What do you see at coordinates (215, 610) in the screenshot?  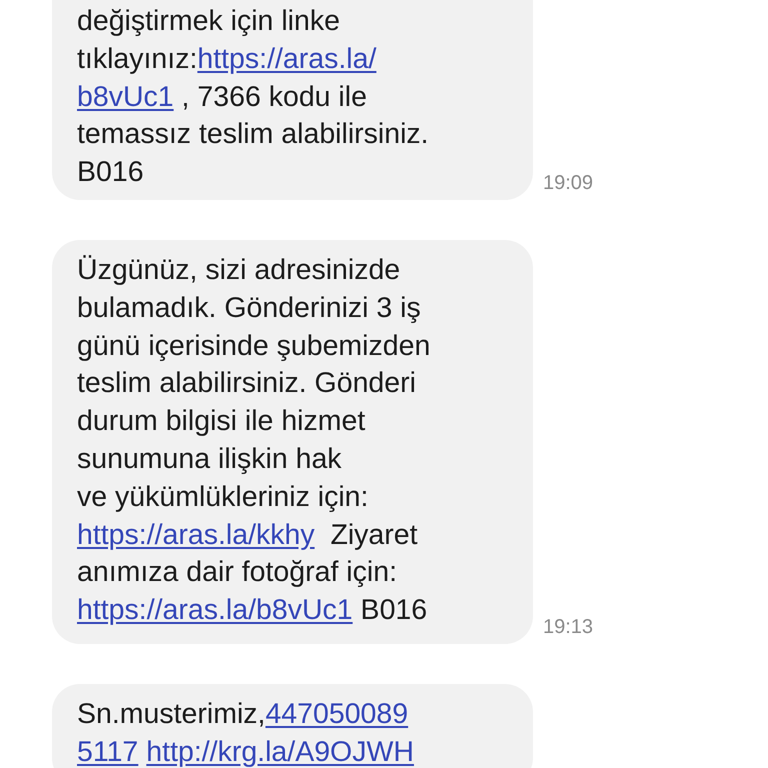 I see `message-link: https://aras.la/b8vUc1` at bounding box center [215, 610].